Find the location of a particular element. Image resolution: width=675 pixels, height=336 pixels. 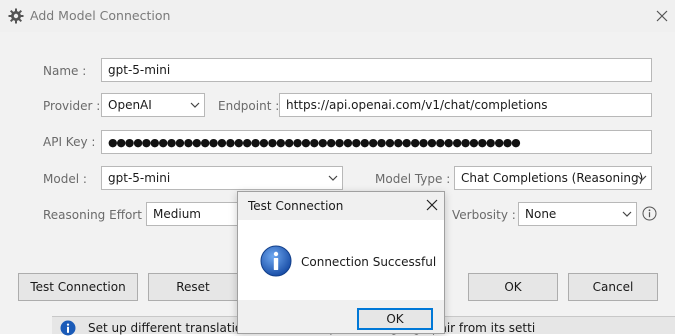

dialog-title: Test Connection is located at coordinates (296, 206).